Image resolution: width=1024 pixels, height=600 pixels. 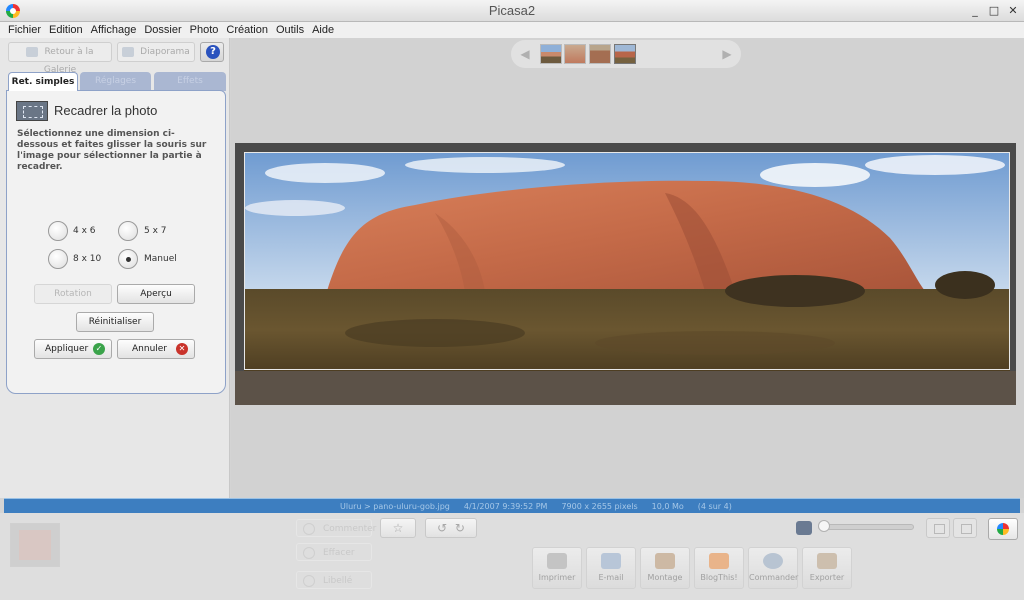 What do you see at coordinates (714, 506) in the screenshot?
I see `status-position: (4 sur 4)` at bounding box center [714, 506].